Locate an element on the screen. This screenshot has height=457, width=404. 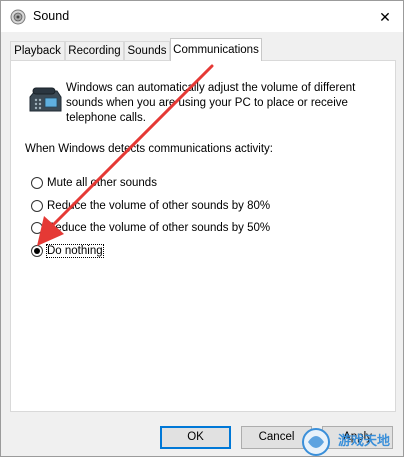
title-bar: Sound ✕ is located at coordinates (202, 16).